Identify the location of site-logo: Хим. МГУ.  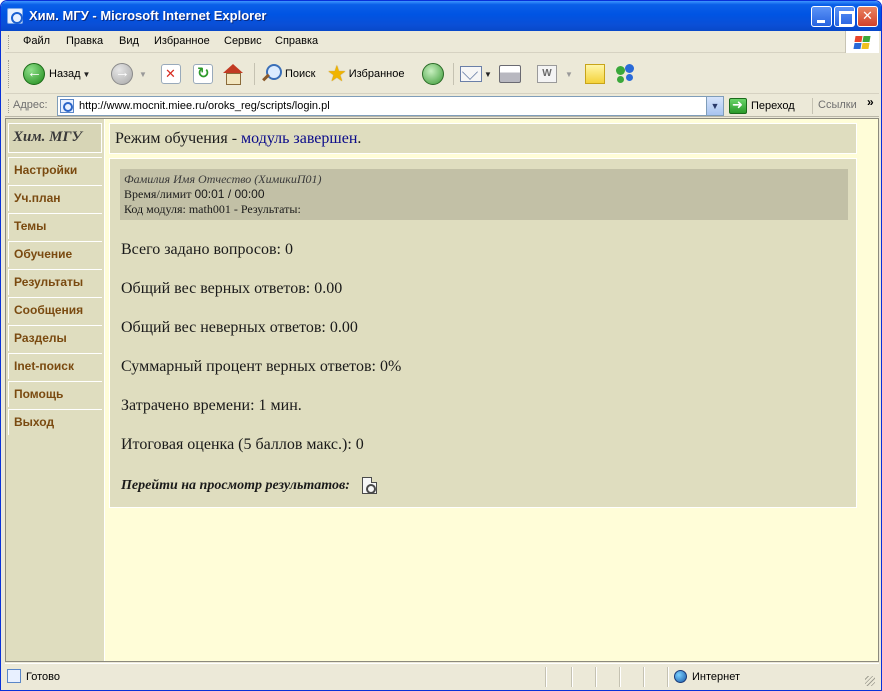
(55, 138).